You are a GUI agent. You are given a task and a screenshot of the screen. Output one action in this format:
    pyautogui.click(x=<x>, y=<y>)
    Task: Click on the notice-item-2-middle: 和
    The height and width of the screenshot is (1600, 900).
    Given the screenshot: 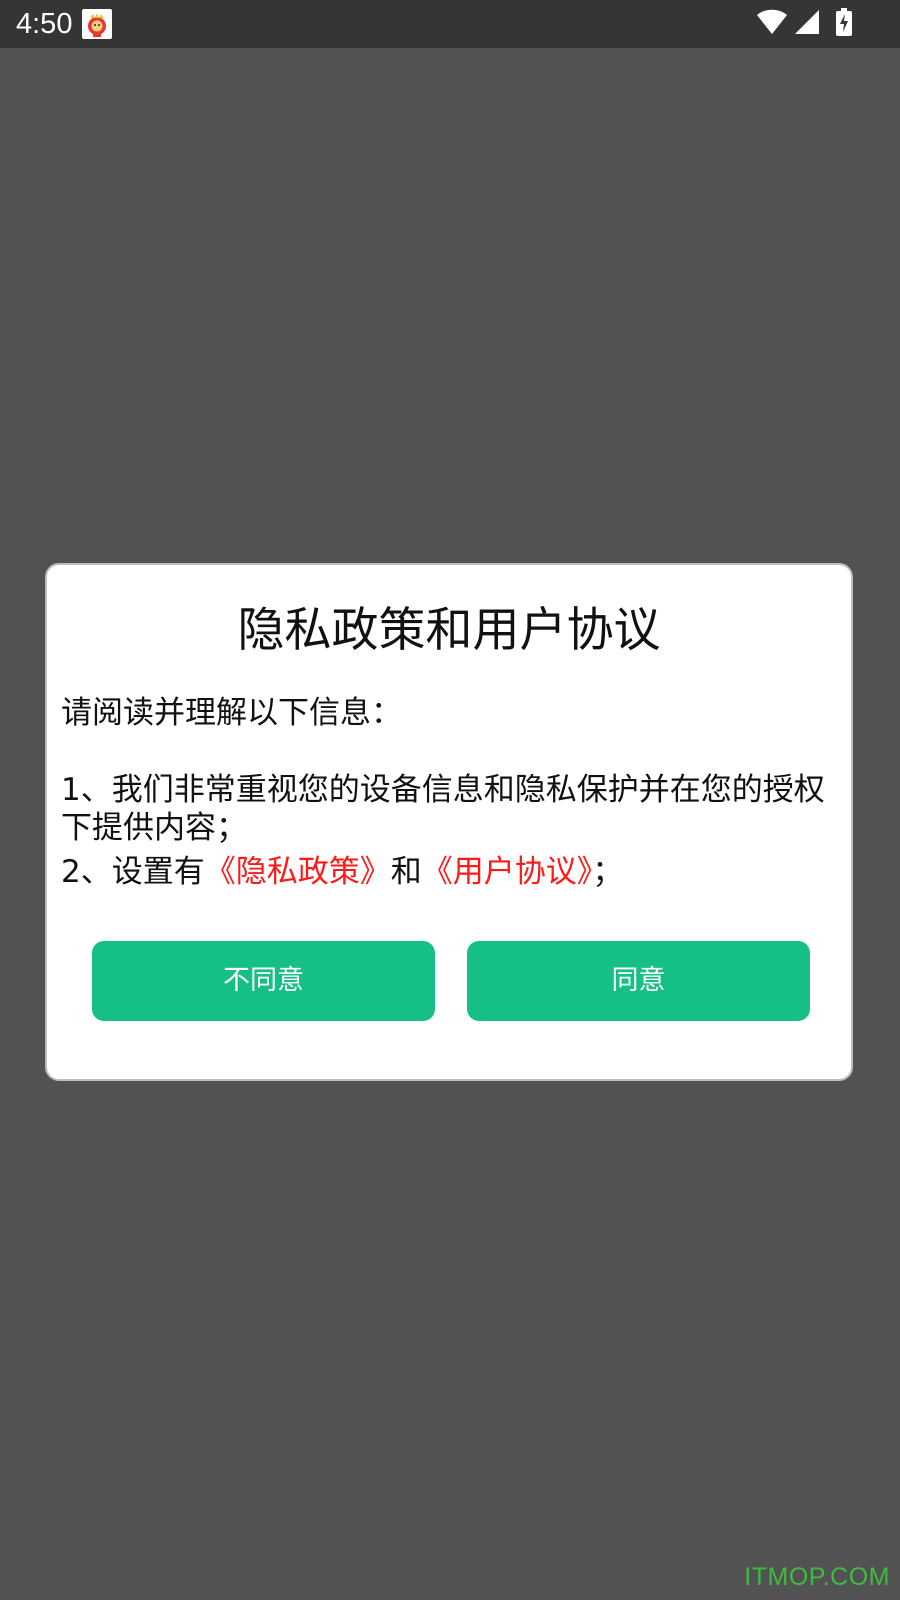 What is the action you would take?
    pyautogui.click(x=406, y=872)
    